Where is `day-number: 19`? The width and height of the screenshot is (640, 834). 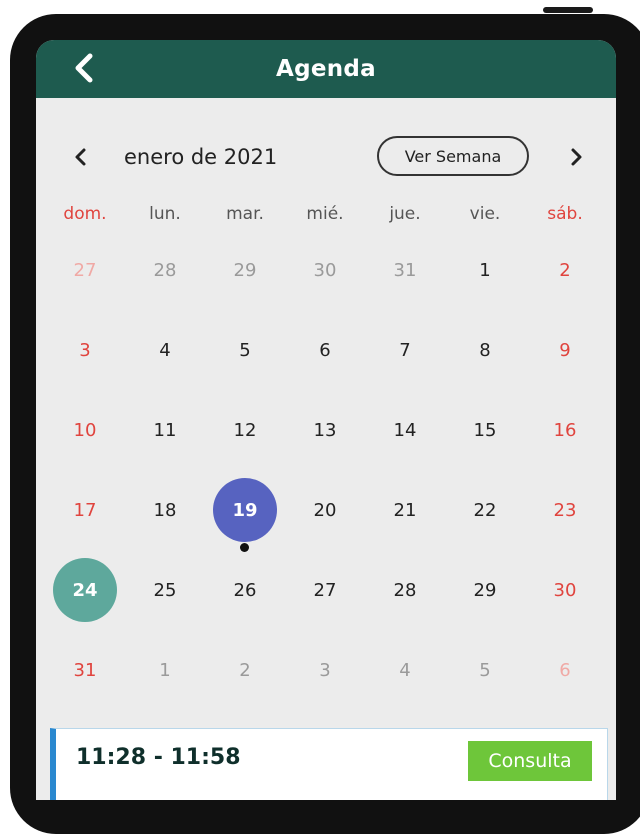 day-number: 19 is located at coordinates (245, 510).